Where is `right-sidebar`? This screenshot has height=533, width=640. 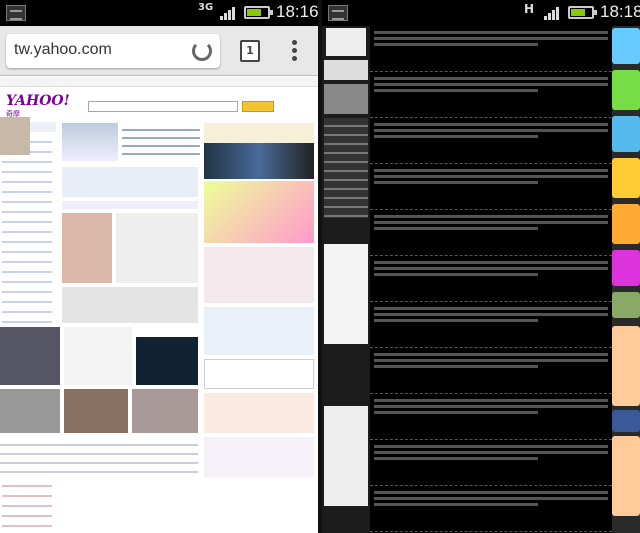 right-sidebar is located at coordinates (626, 279).